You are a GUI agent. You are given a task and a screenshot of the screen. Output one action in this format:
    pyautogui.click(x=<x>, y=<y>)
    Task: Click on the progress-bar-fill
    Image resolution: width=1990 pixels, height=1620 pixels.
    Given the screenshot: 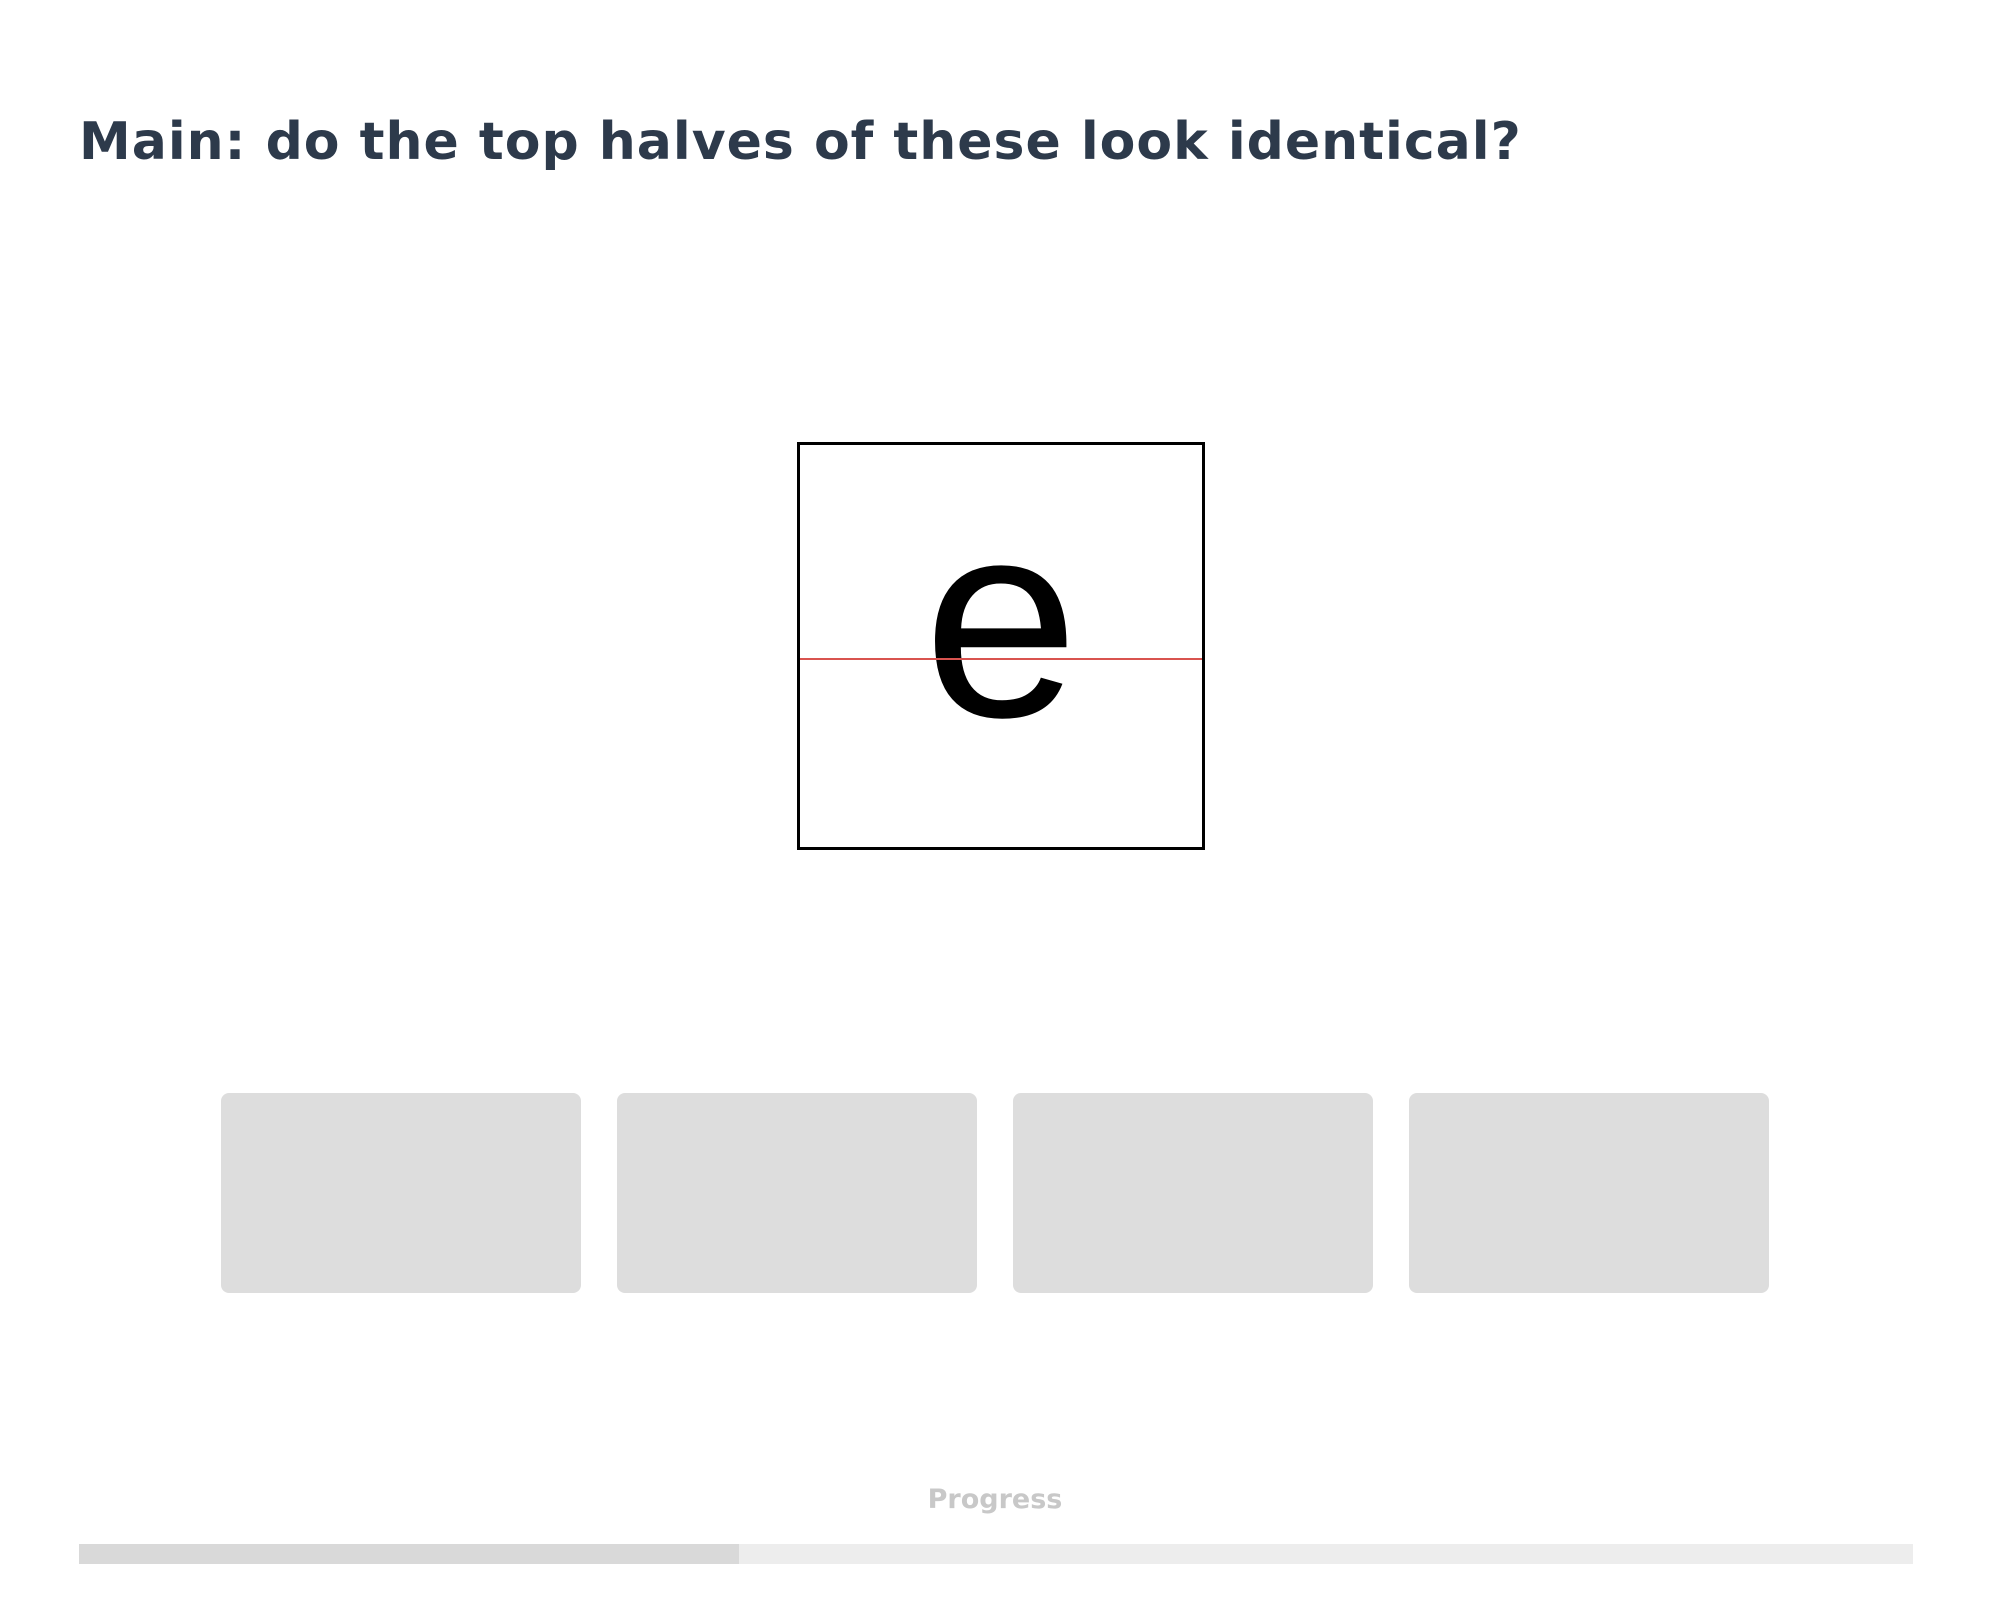 What is the action you would take?
    pyautogui.click(x=409, y=1554)
    